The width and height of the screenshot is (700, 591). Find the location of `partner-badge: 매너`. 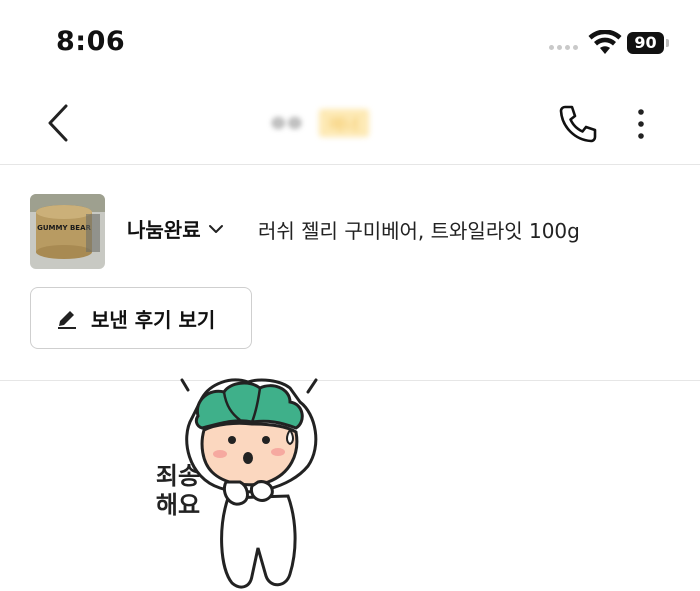

partner-badge: 매너 is located at coordinates (344, 123).